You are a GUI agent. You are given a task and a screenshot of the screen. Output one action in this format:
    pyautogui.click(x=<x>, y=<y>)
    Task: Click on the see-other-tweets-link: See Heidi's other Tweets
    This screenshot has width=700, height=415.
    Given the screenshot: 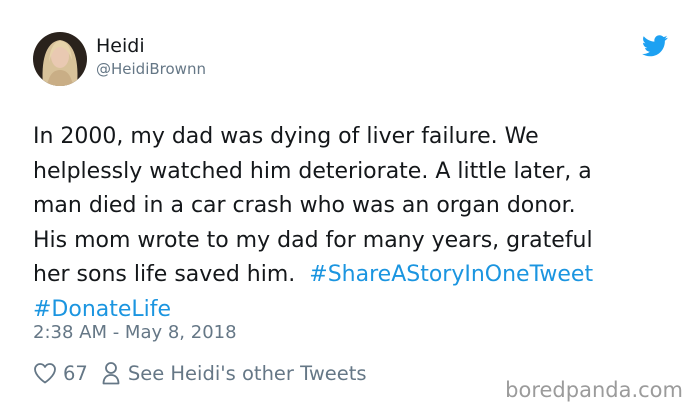 What is the action you would take?
    pyautogui.click(x=247, y=373)
    